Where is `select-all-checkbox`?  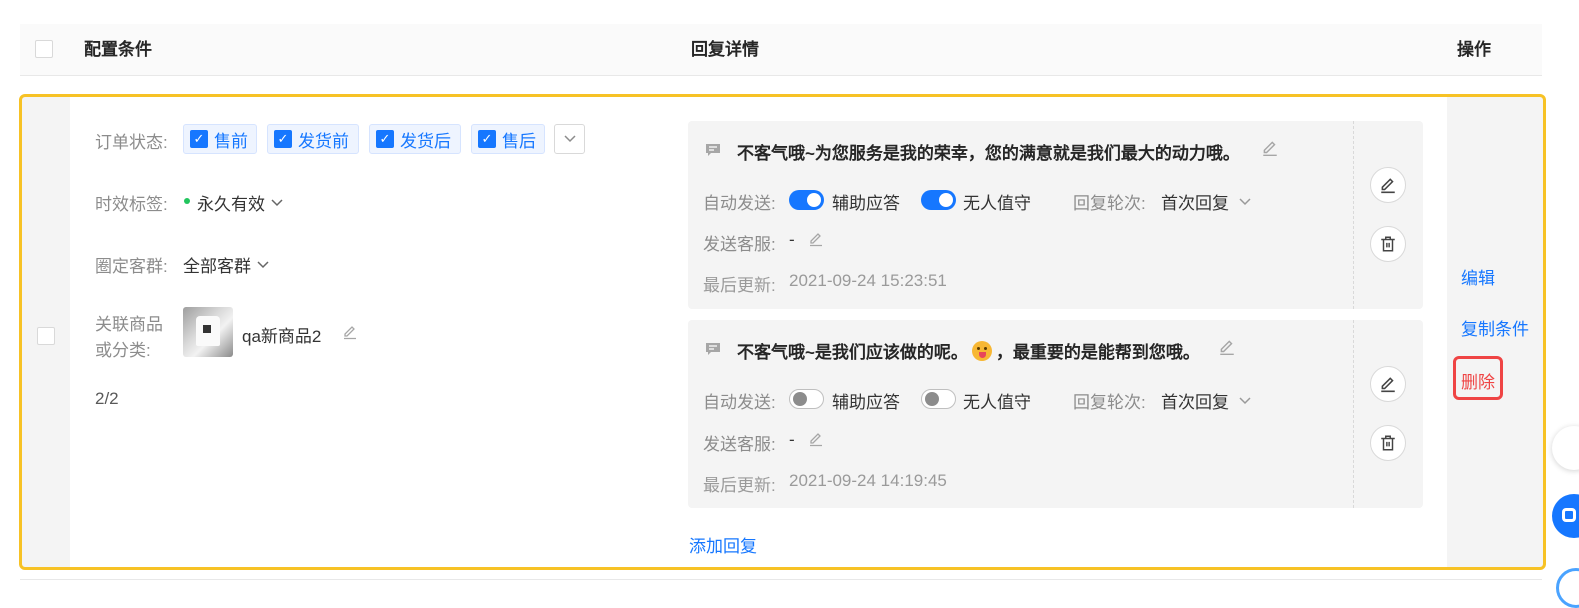 select-all-checkbox is located at coordinates (44, 49).